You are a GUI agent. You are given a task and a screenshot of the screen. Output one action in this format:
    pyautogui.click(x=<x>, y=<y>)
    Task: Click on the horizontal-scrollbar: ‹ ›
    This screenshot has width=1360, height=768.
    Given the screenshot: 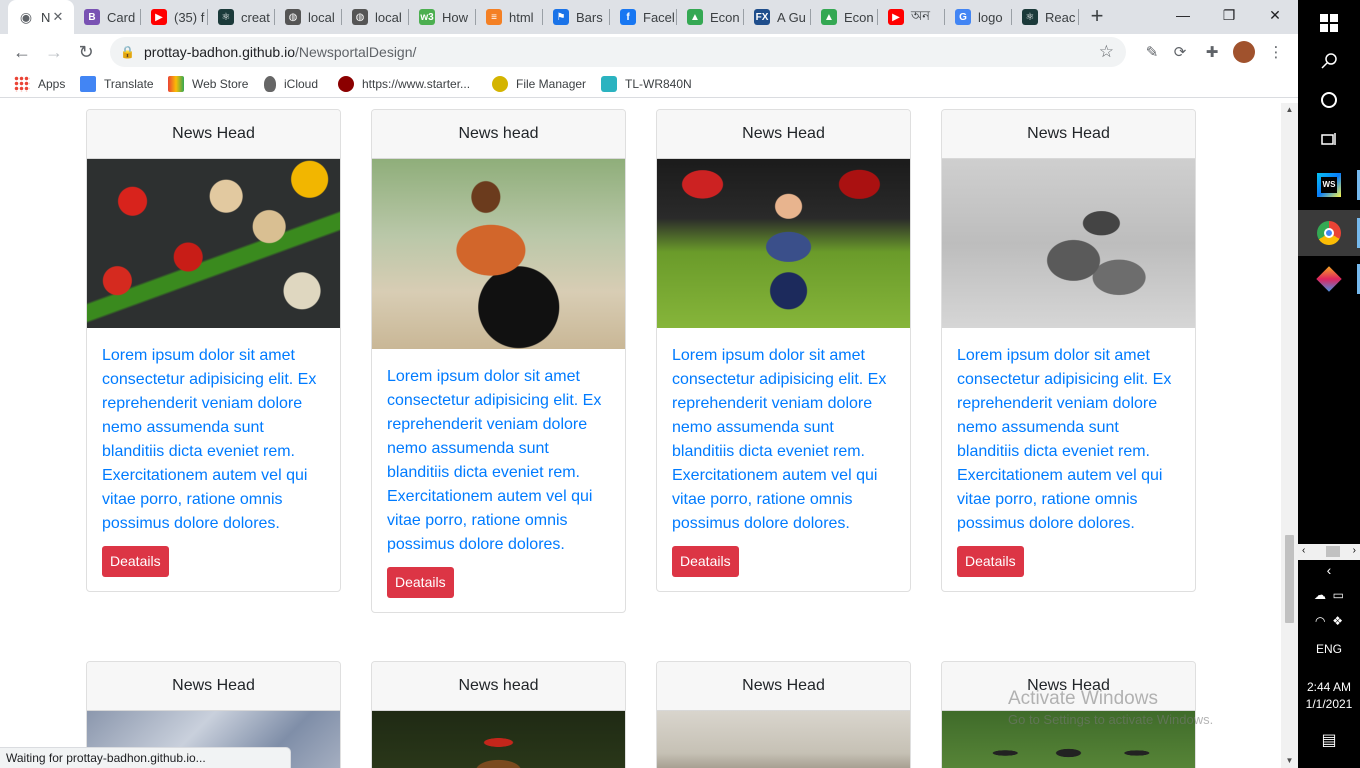 What is the action you would take?
    pyautogui.click(x=1329, y=552)
    